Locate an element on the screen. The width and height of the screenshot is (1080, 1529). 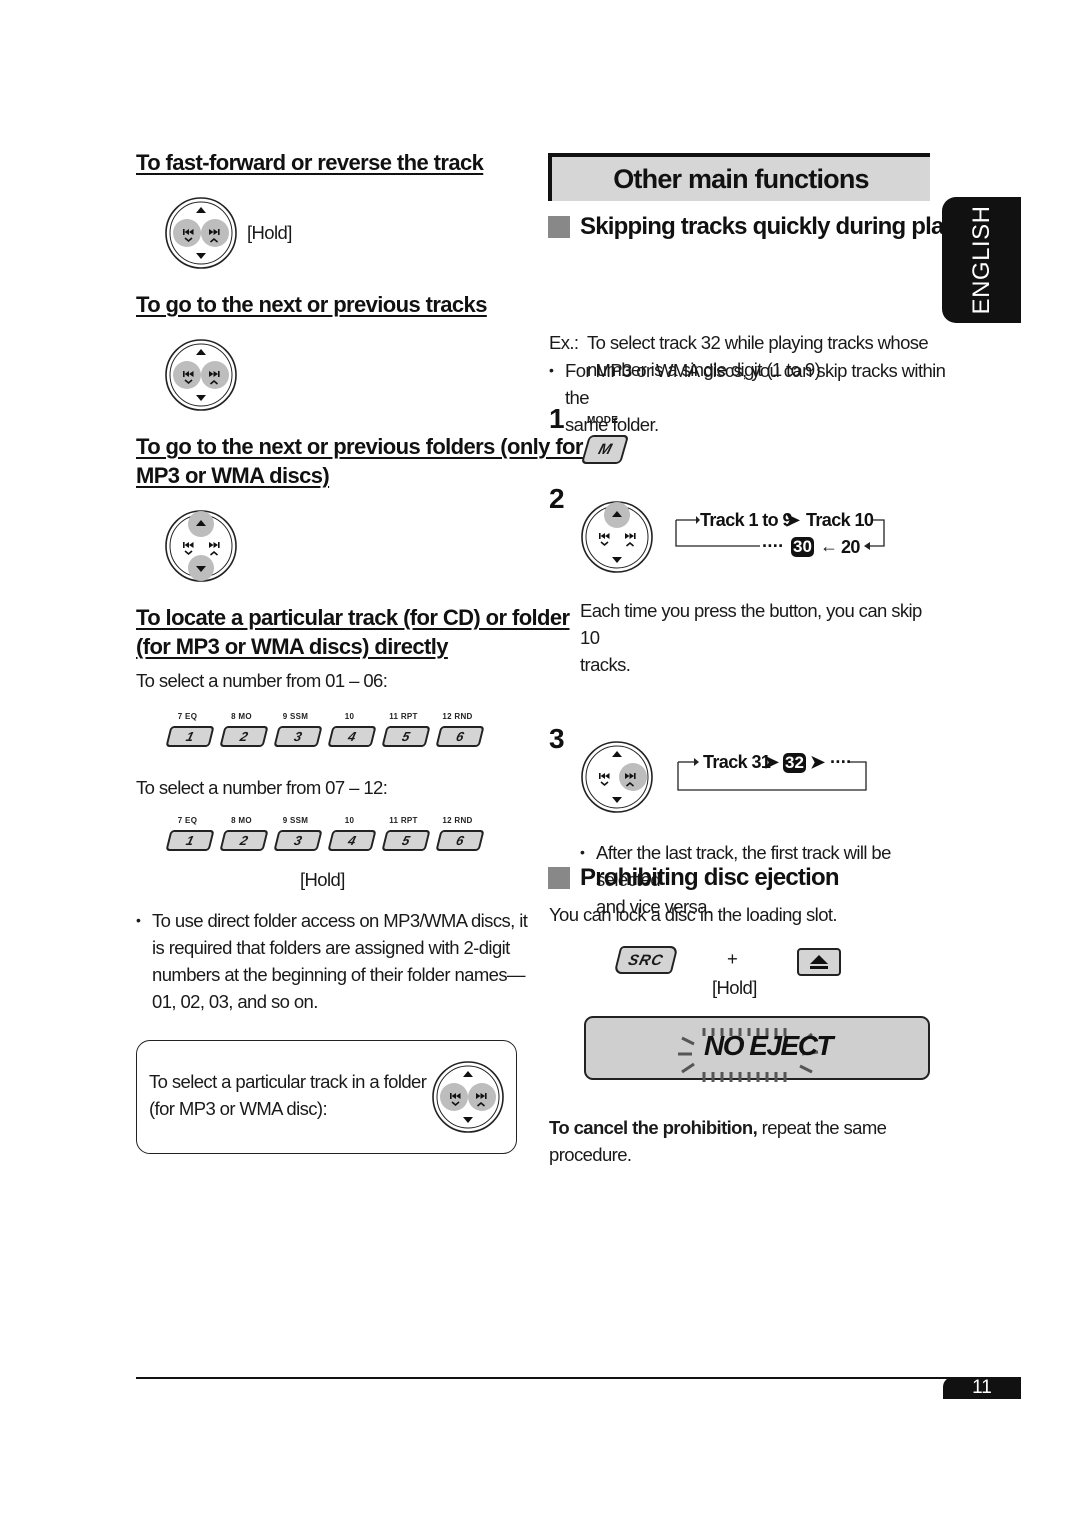
mode-button-label: M is located at coordinates (605, 449).